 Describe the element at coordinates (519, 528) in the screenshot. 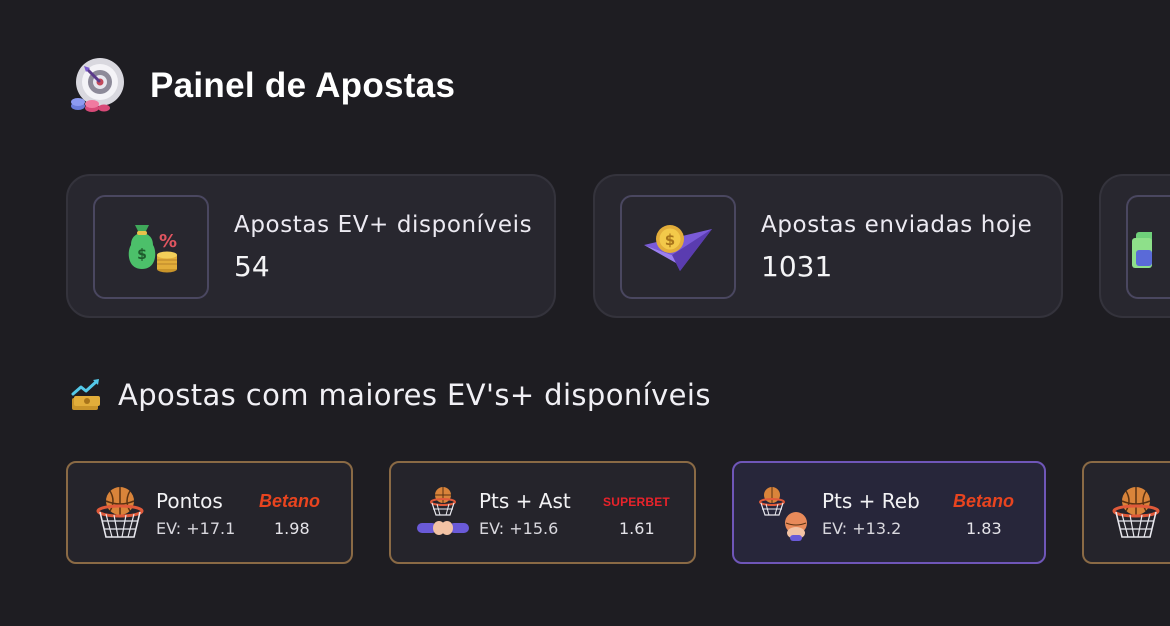

I see `bet-ev: EV: +15.6` at that location.